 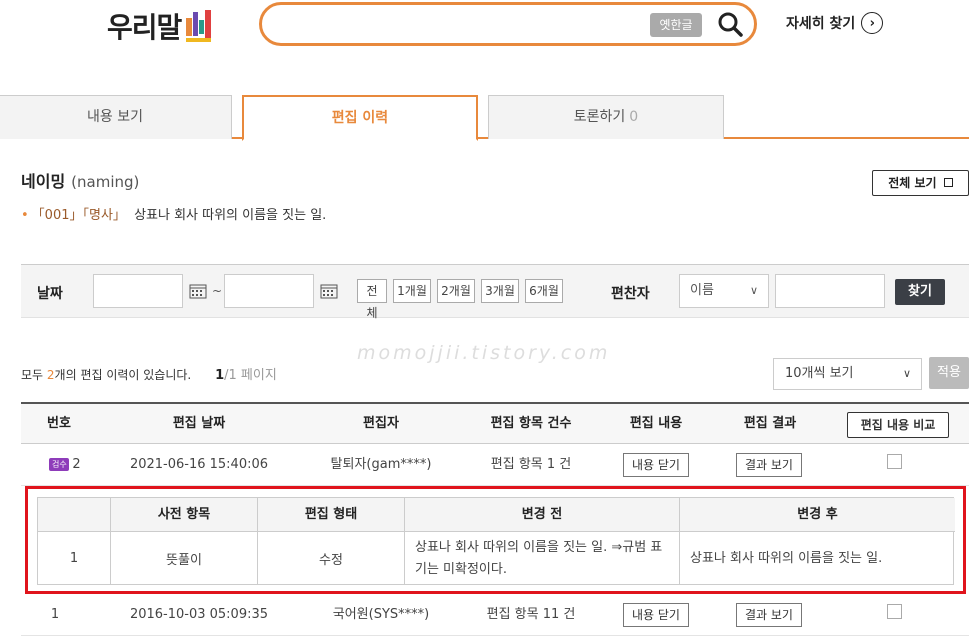 I want to click on tab-content-view: 내용 보기, so click(x=116, y=117).